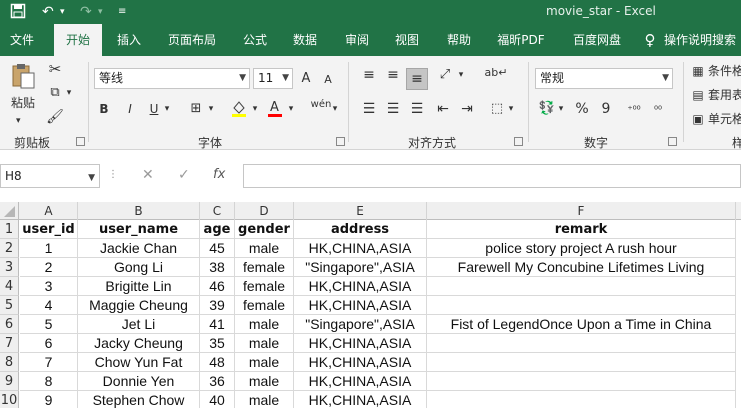 The height and width of the screenshot is (408, 741). I want to click on table-cell: Gong Li, so click(139, 267).